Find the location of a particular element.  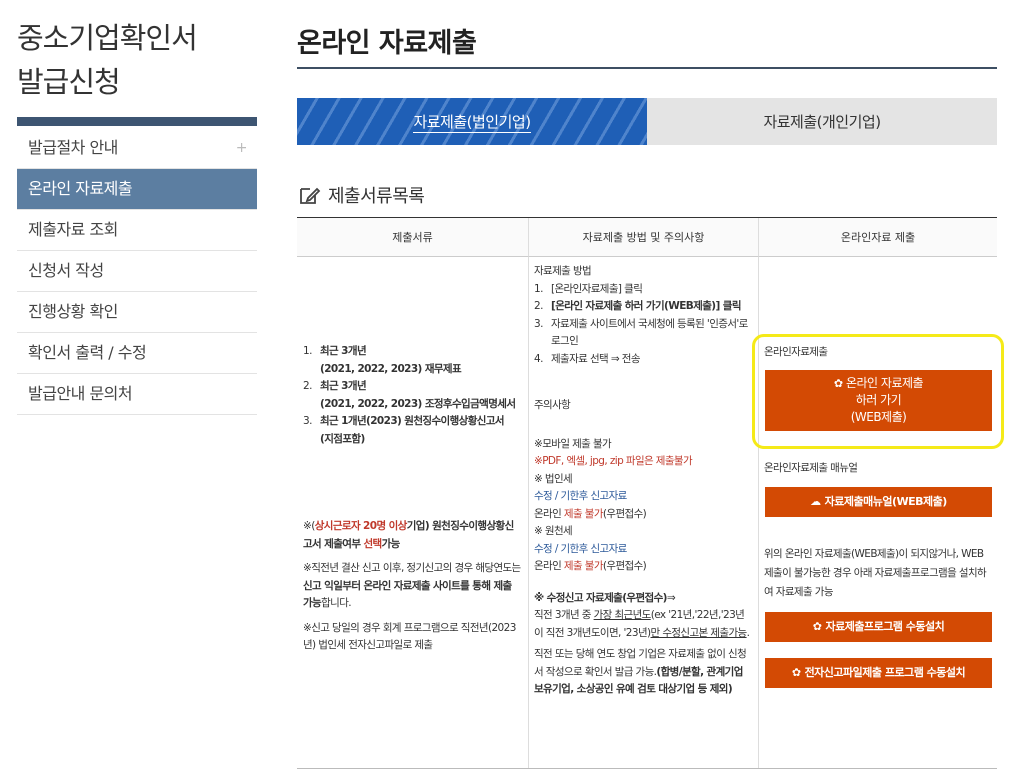

tab-label: 자료제출(개인기업) is located at coordinates (822, 122).